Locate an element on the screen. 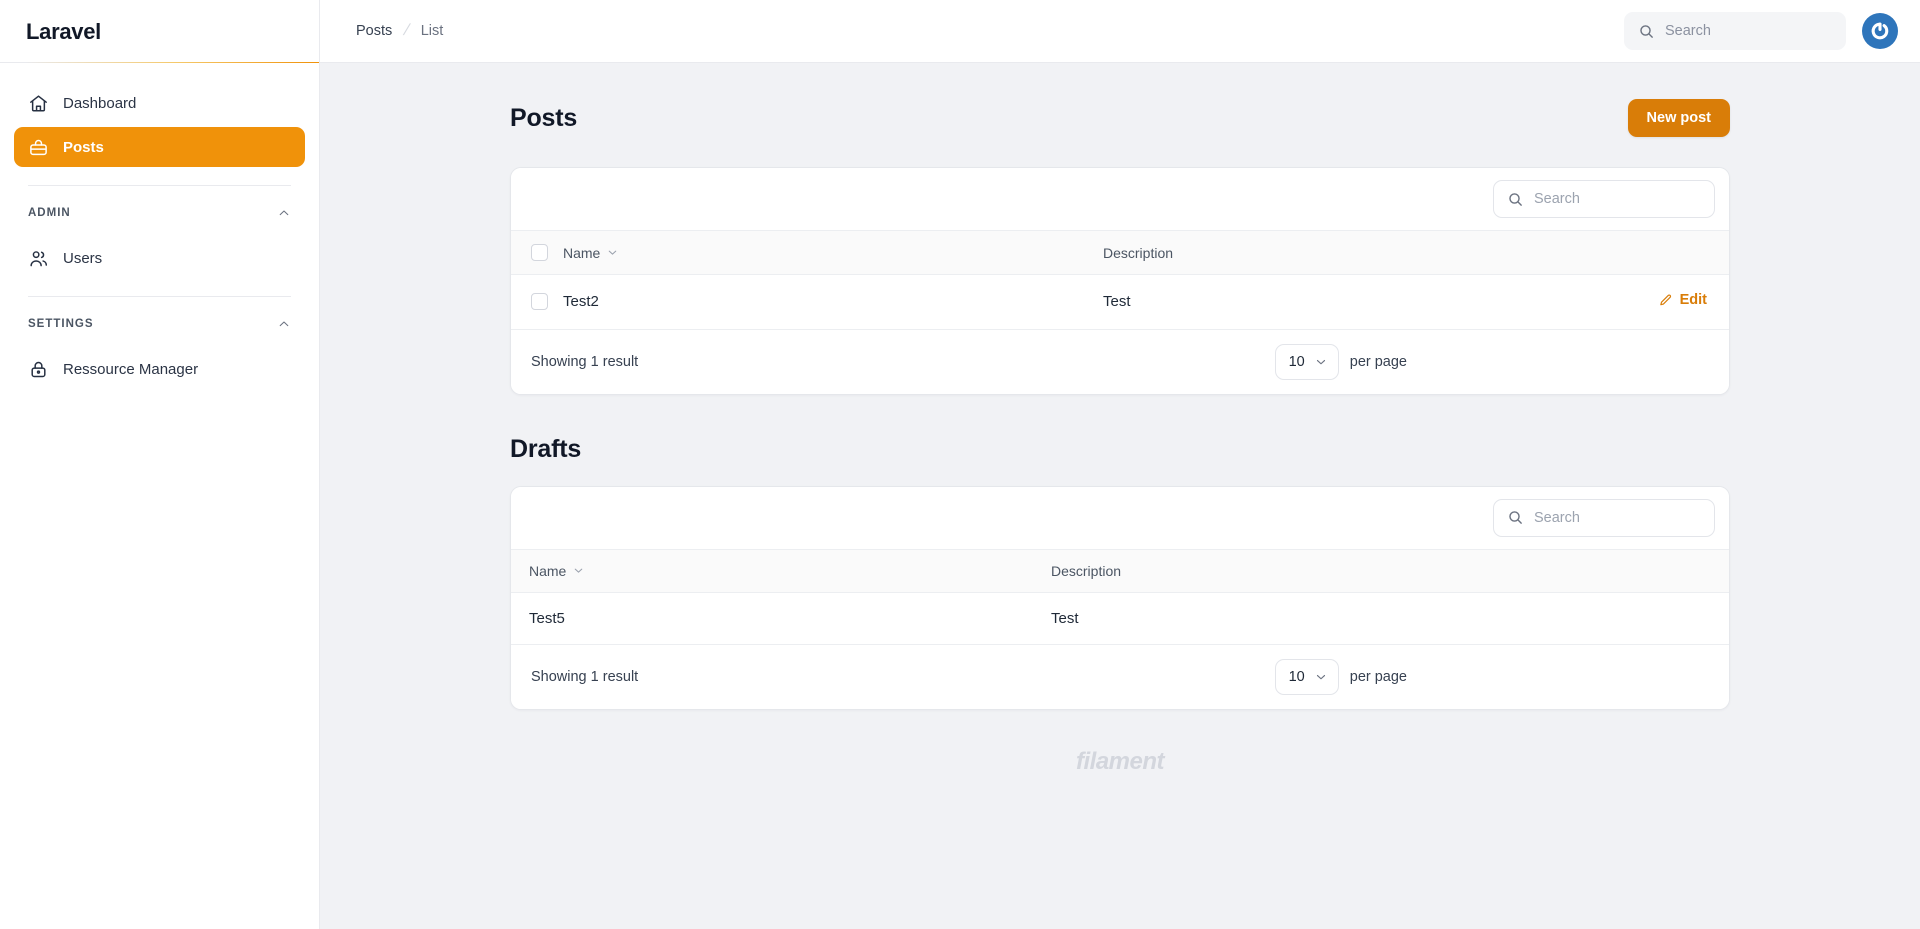 The width and height of the screenshot is (1920, 929). posts-sort-name-button: Name is located at coordinates (591, 253).